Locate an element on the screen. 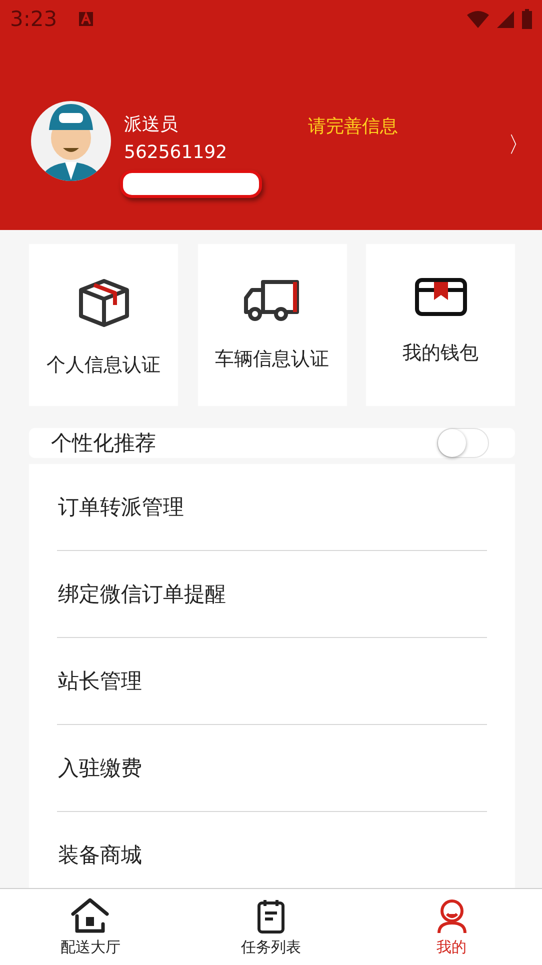  menu-item: 站长管理 is located at coordinates (272, 681).